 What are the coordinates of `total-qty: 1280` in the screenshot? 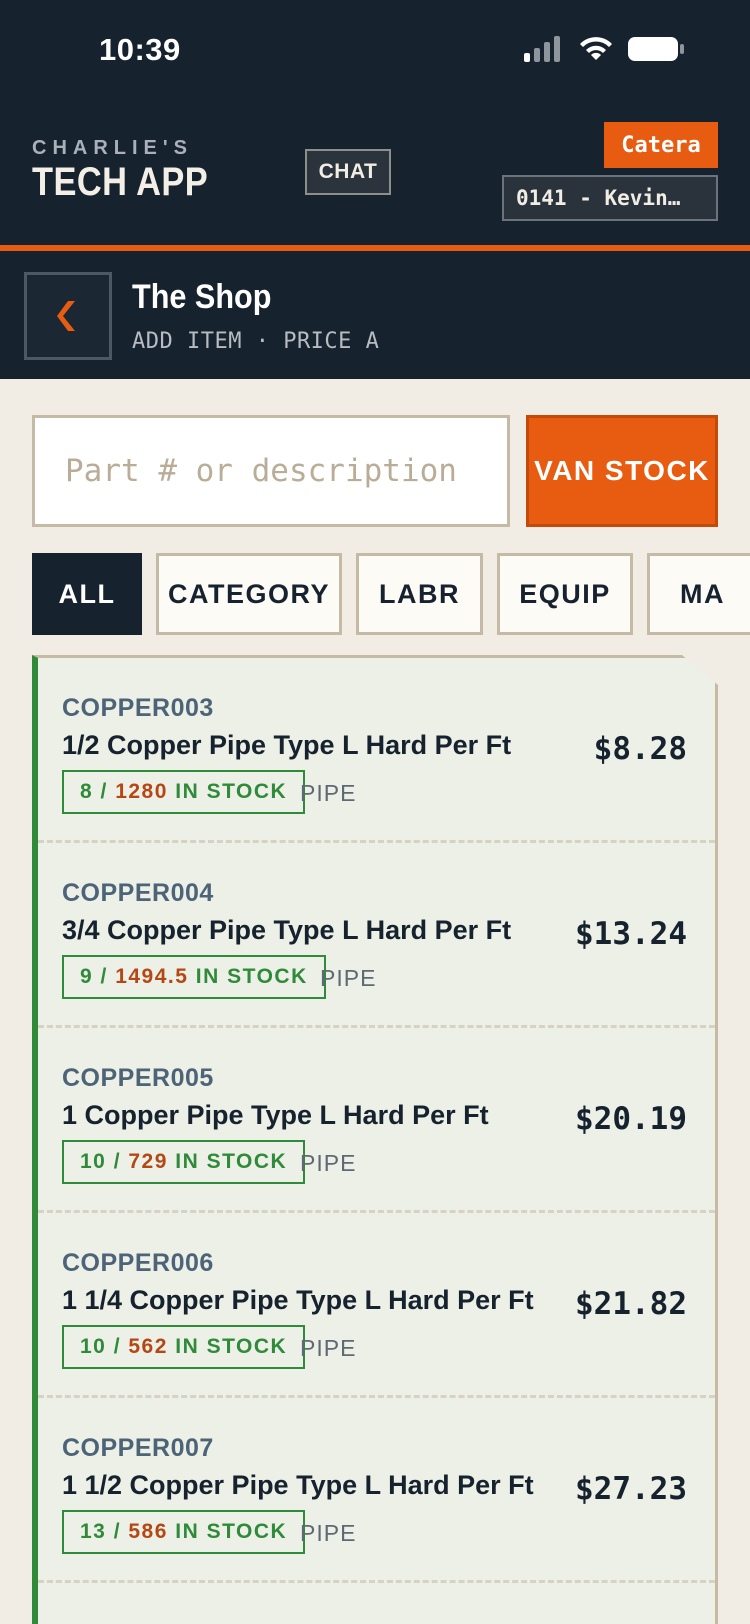 It's located at (141, 791).